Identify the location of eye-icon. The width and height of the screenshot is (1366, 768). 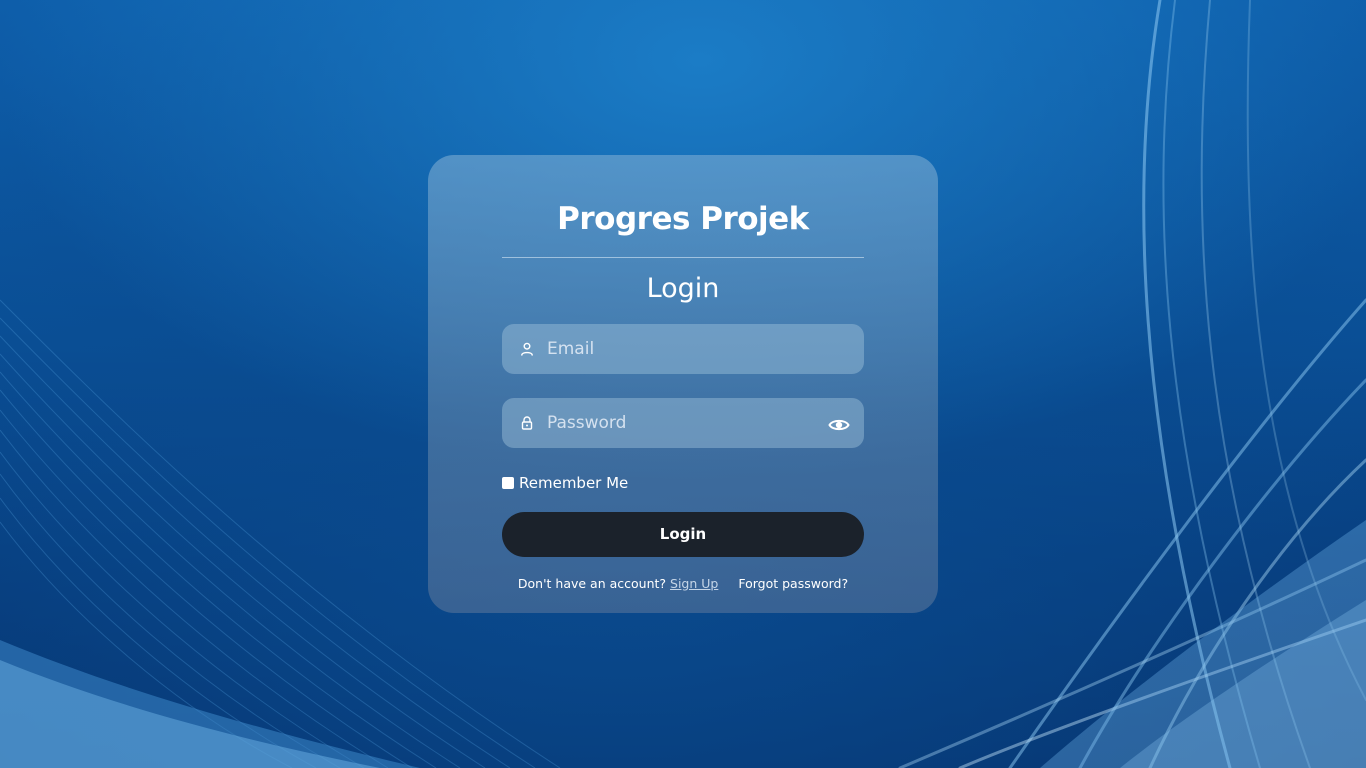
(839, 425).